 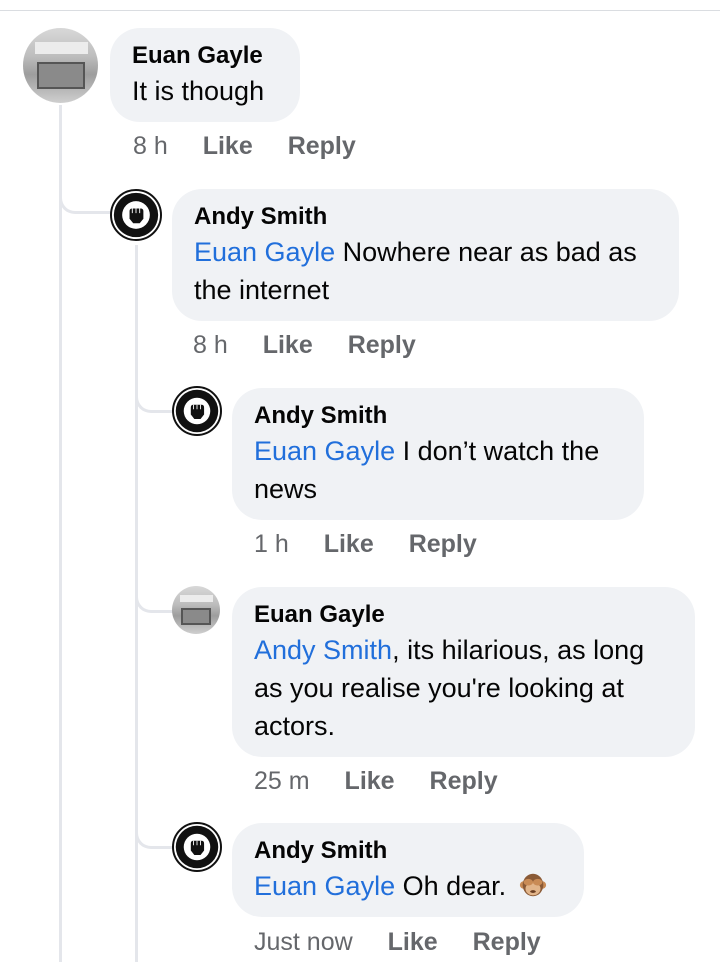 I want to click on comment-text: Euan Gayle Oh dear., so click(x=408, y=886).